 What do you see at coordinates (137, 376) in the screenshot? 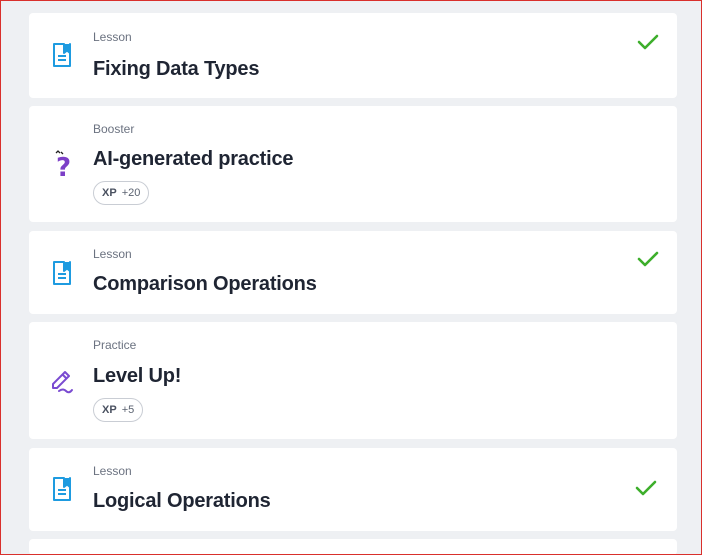
I see `card-title: Level Up!` at bounding box center [137, 376].